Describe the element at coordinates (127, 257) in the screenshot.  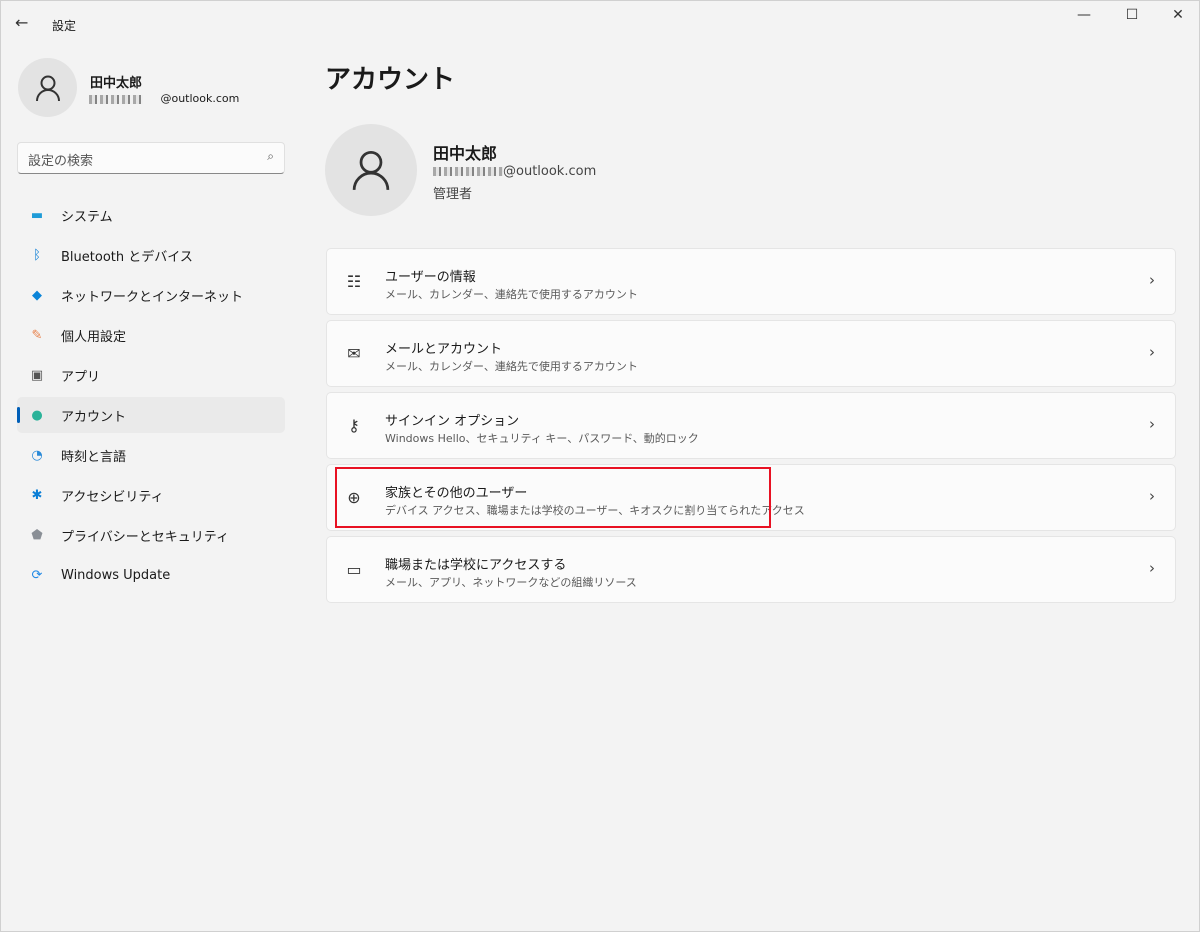
I see `sidebar-item-label: Bluetooth とデバイス` at that location.